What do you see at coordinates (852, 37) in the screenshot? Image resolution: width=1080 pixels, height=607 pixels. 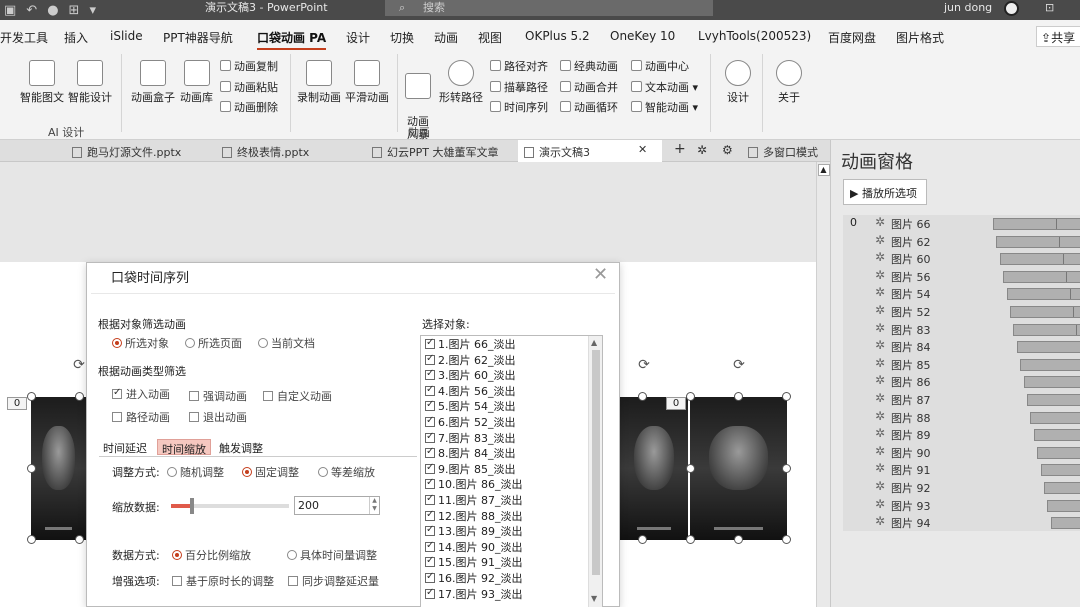 I see `ribbon-tab: 百度网盘` at bounding box center [852, 37].